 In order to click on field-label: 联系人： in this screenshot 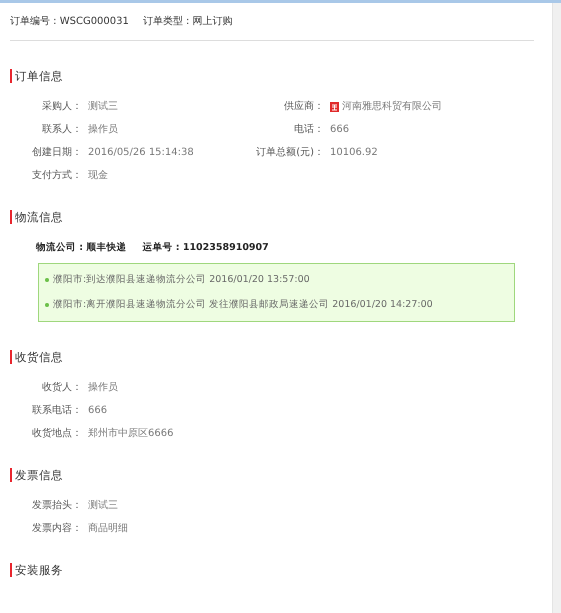, I will do `click(61, 129)`.